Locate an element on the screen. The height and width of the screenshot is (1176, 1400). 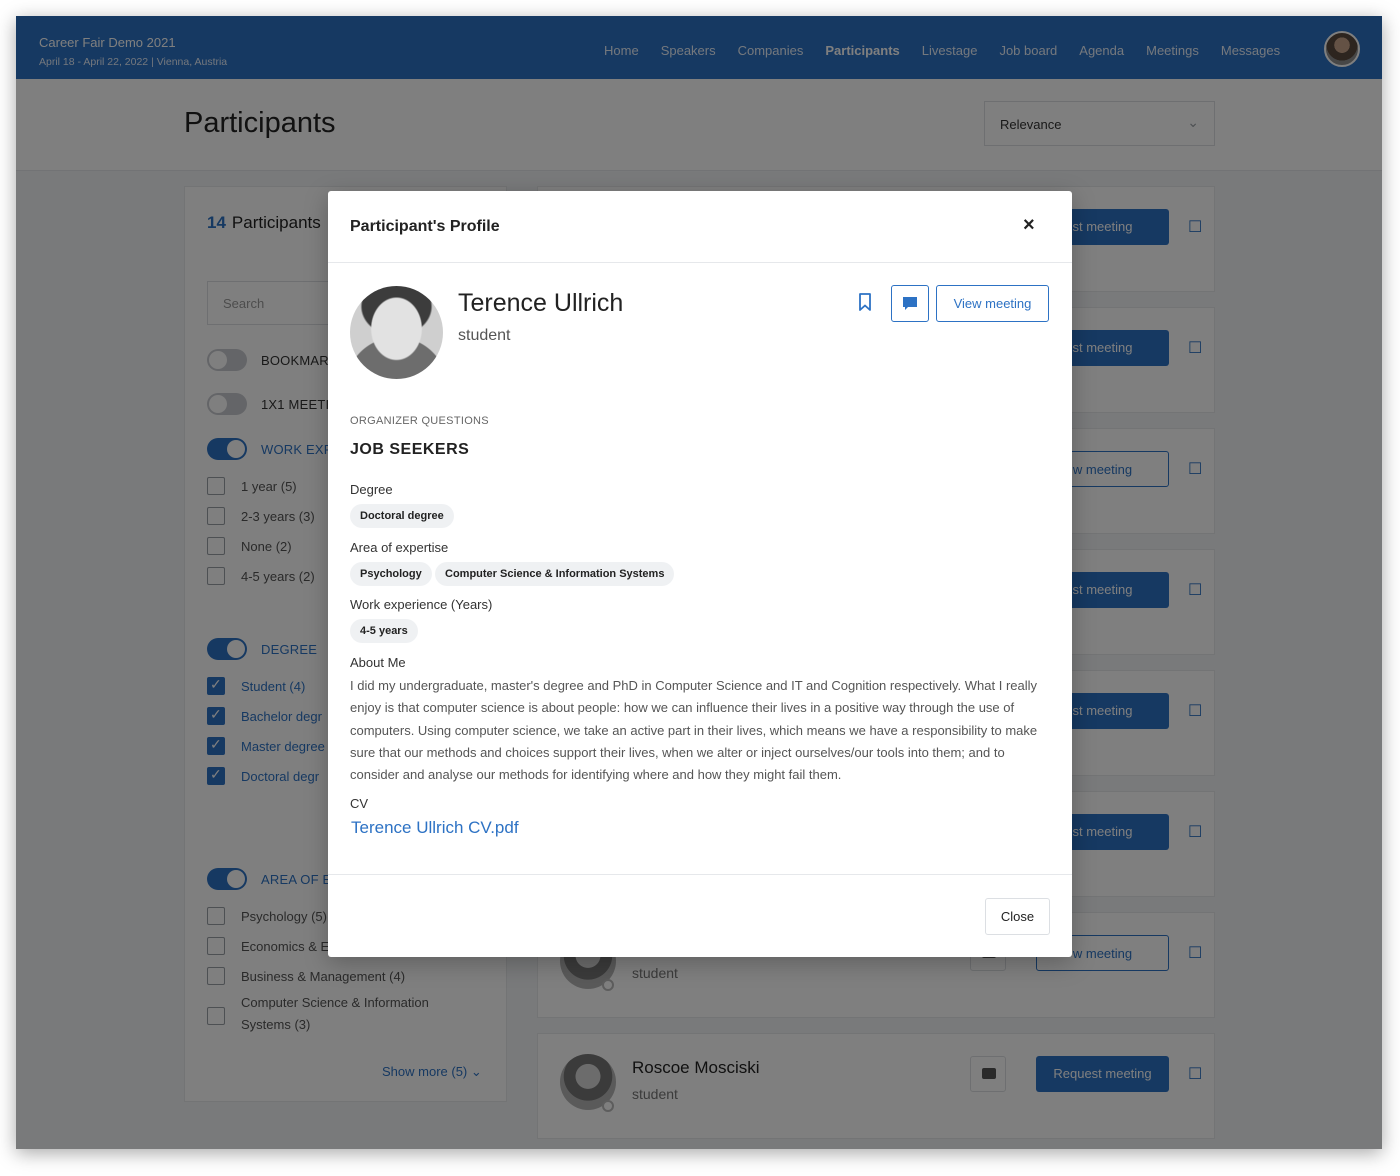
modal-header: Participant's Profile × is located at coordinates (700, 227).